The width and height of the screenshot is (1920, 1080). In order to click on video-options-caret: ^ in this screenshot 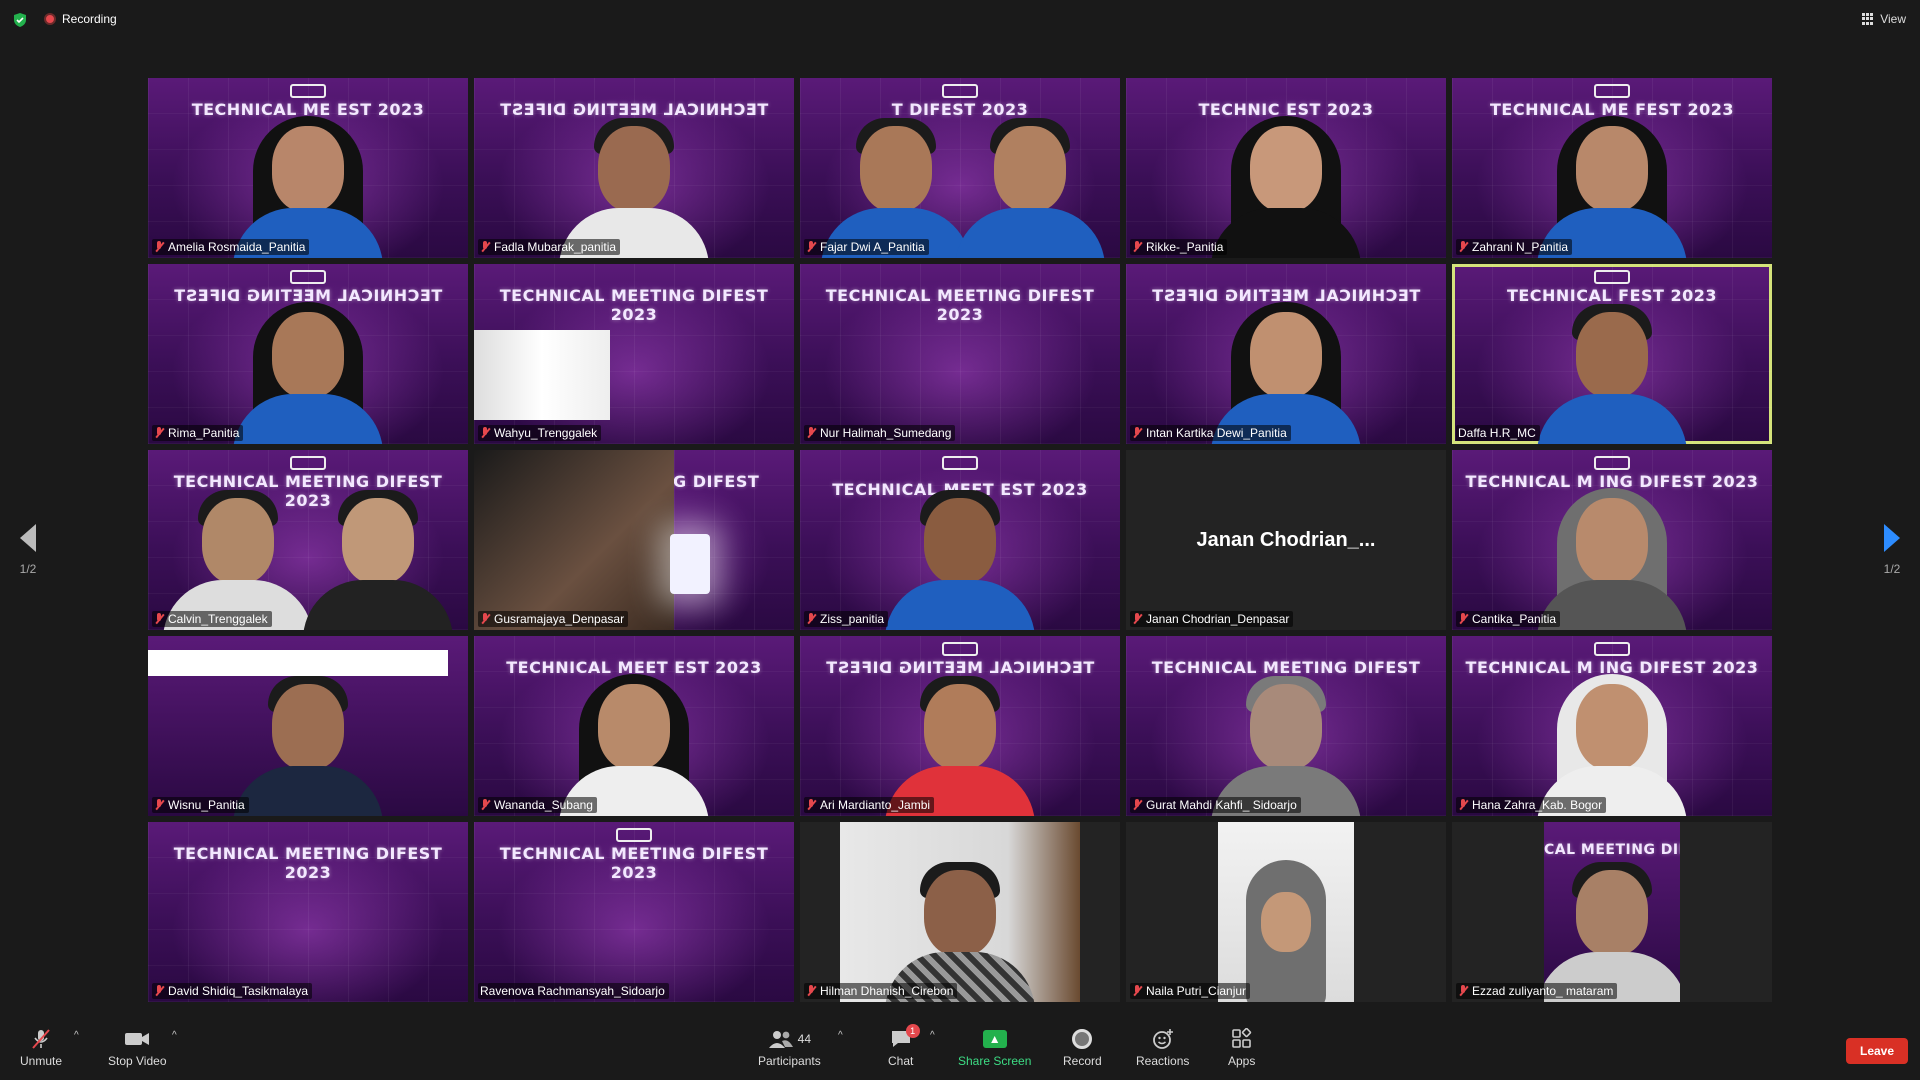, I will do `click(174, 1035)`.